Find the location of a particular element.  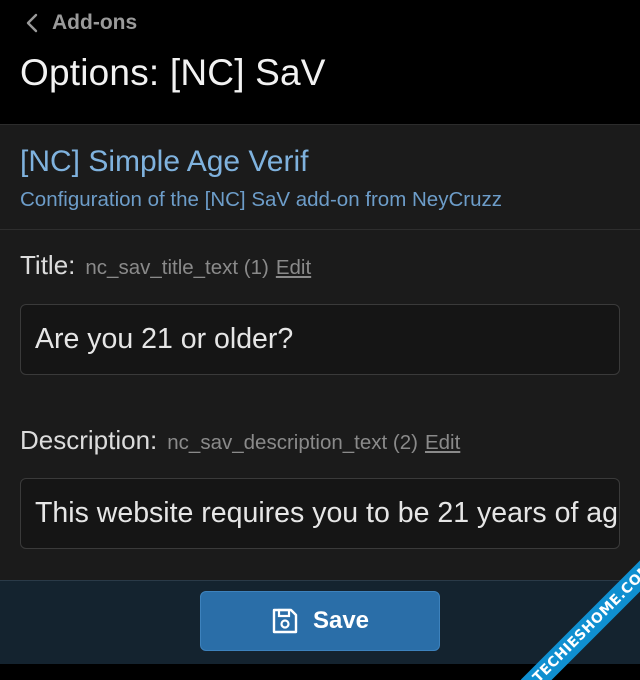

floppy-disk-icon is located at coordinates (285, 621).